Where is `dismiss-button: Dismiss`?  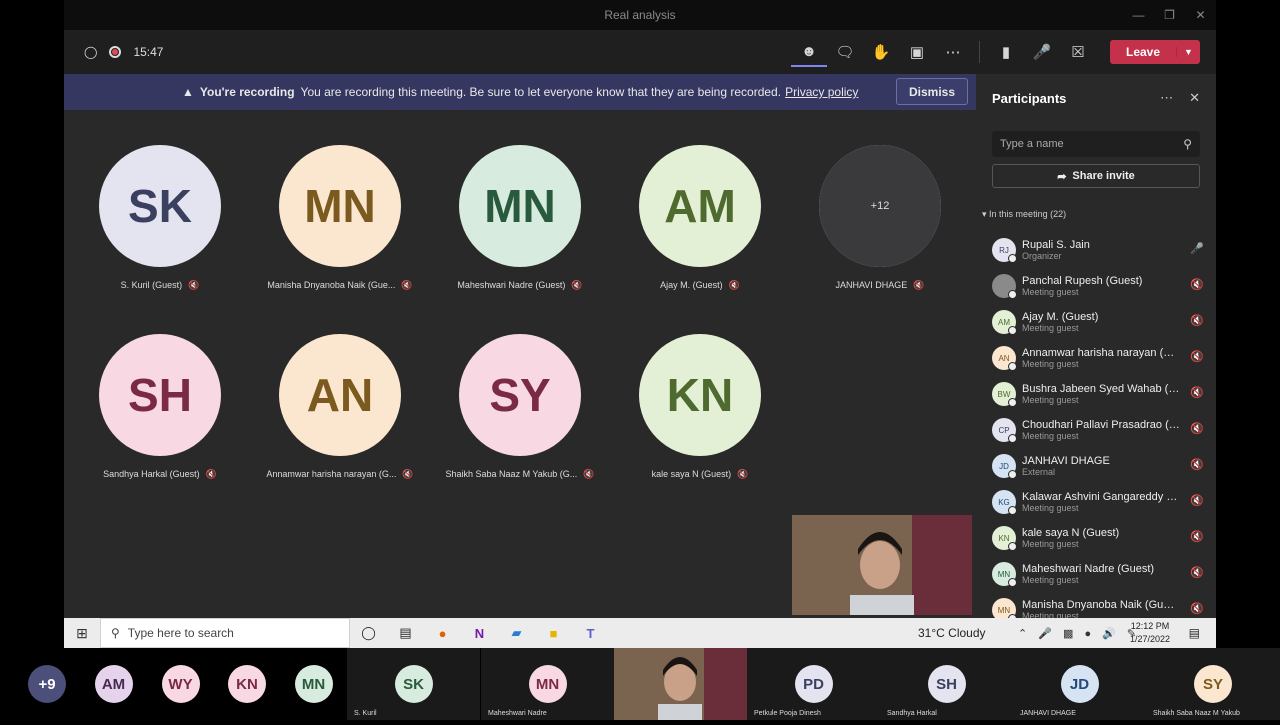
dismiss-button: Dismiss is located at coordinates (932, 91).